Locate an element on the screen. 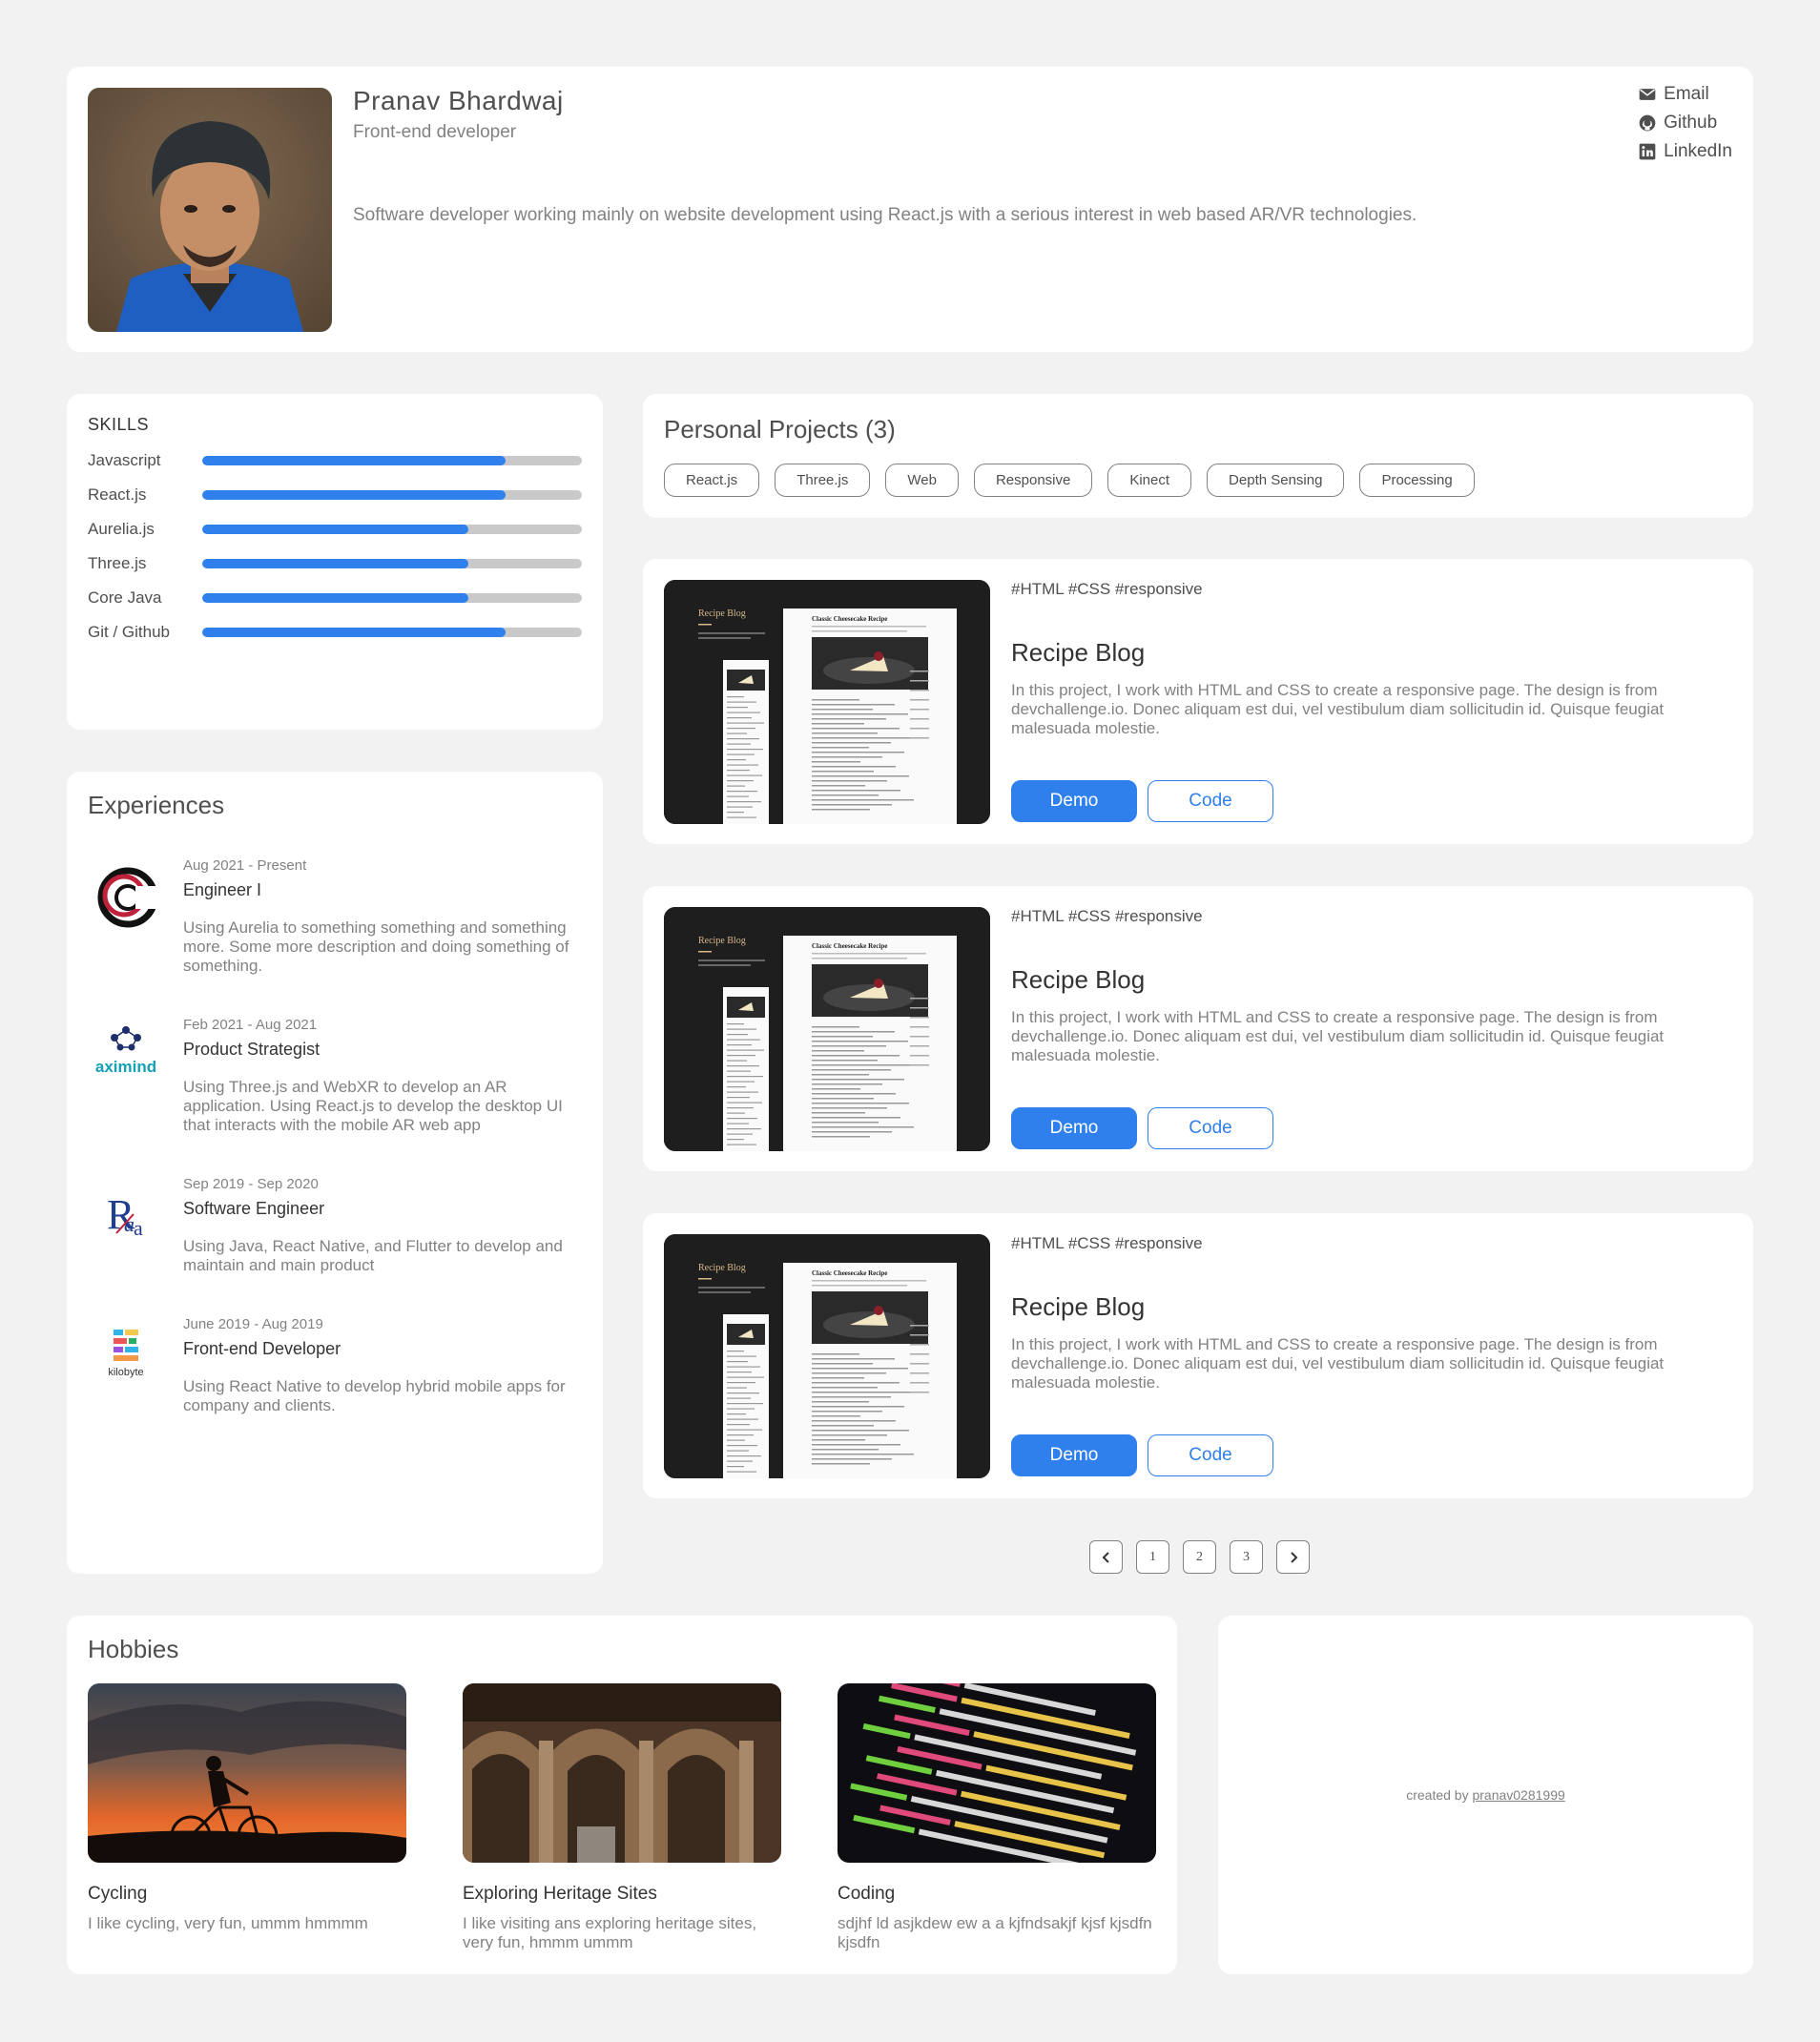 The width and height of the screenshot is (1820, 2042). hobby-title: Exploring Heritage Sites is located at coordinates (560, 1894).